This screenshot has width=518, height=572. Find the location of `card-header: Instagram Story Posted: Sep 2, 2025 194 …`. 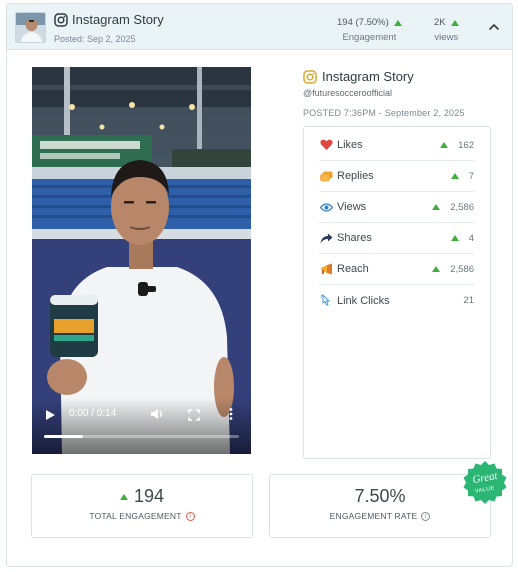

card-header: Instagram Story Posted: Sep 2, 2025 194 … is located at coordinates (259, 27).